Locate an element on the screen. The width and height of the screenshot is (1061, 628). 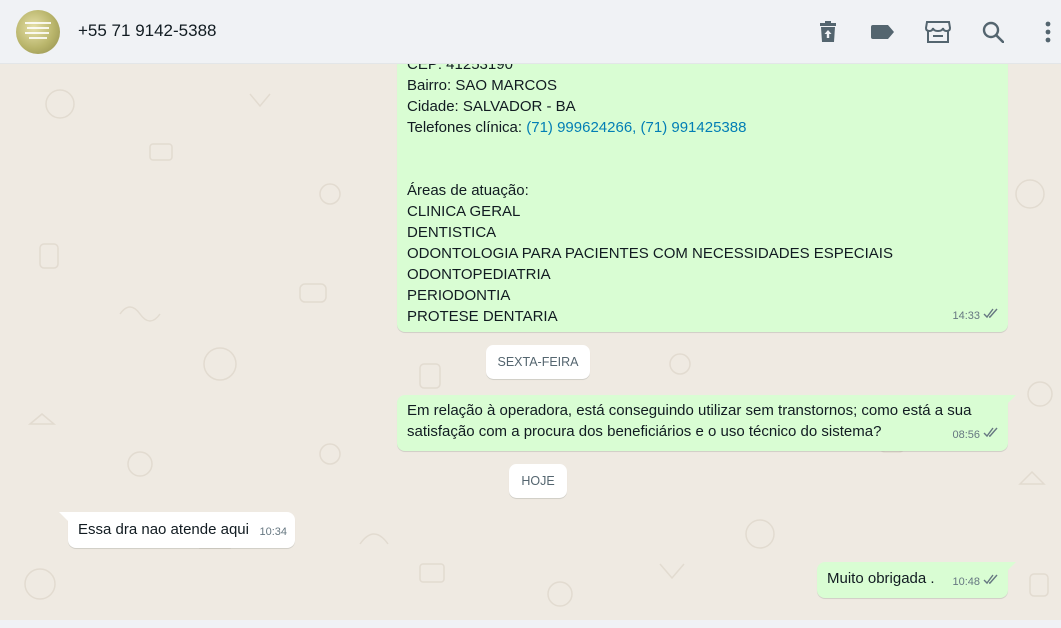
date-chip: SEXTA-FEIRA is located at coordinates (538, 362).